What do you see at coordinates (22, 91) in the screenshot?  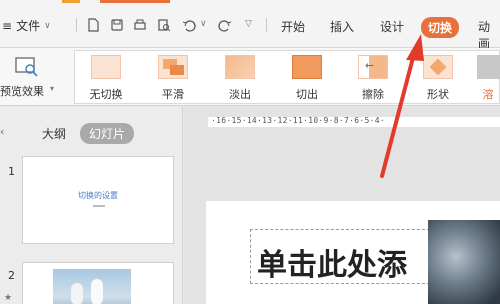 I see `preview-effect-label: 预览效果` at bounding box center [22, 91].